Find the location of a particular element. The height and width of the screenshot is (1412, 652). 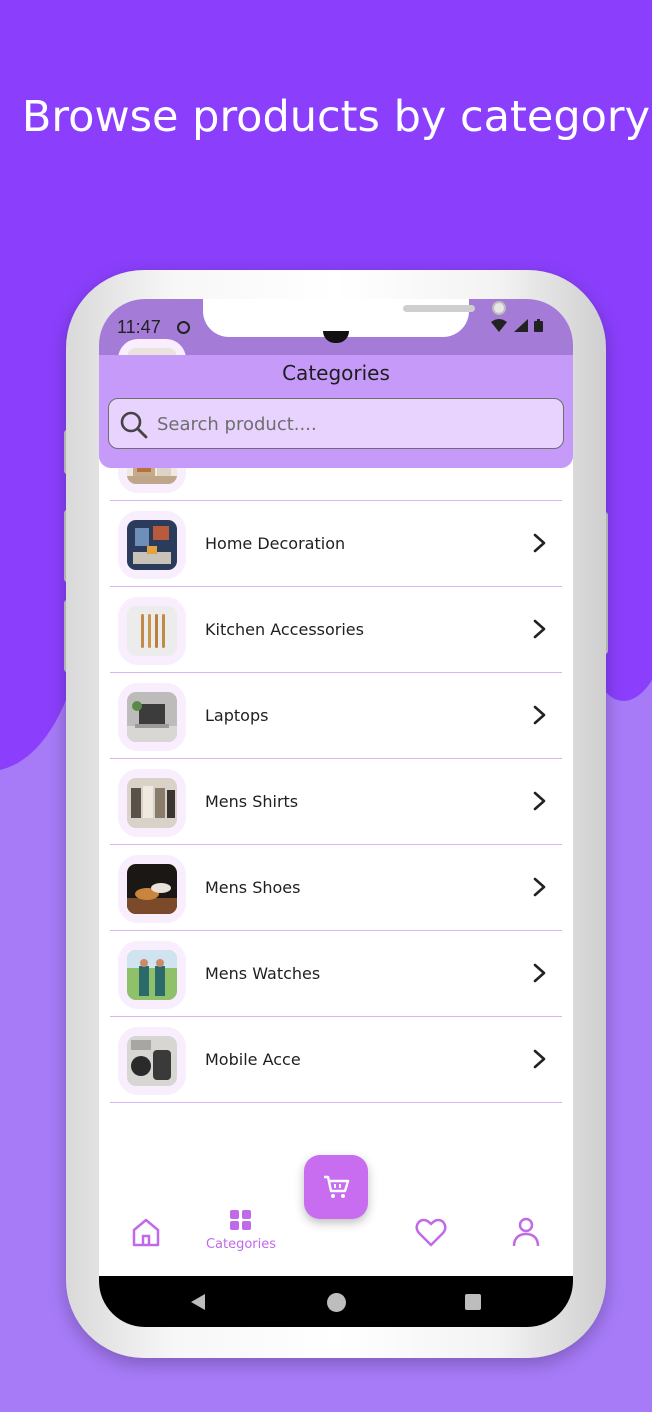

mobile-accessories-thumbnail is located at coordinates (152, 1061).